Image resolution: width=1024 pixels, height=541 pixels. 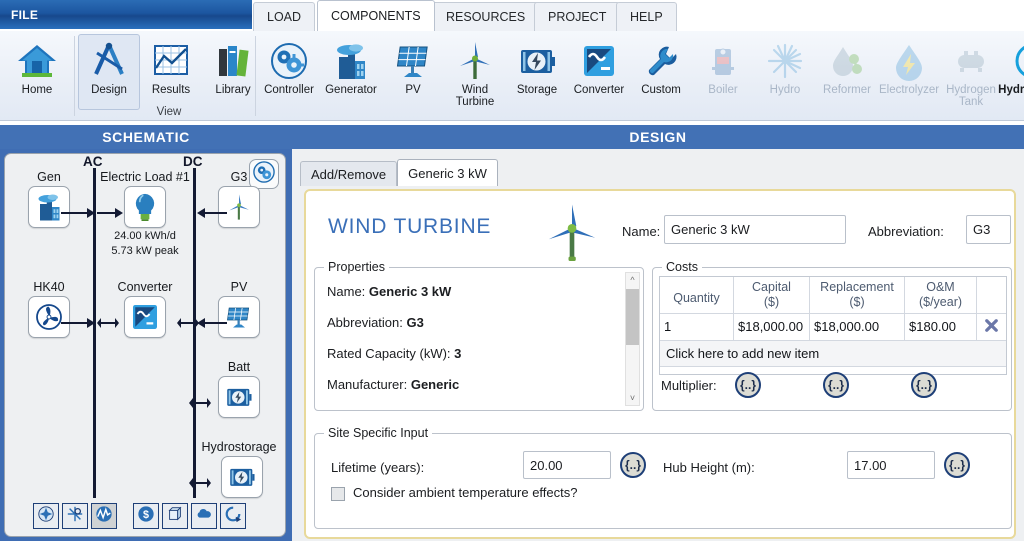 What do you see at coordinates (771, 287) in the screenshot?
I see `costs-header-capital-line1: Capital` at bounding box center [771, 287].